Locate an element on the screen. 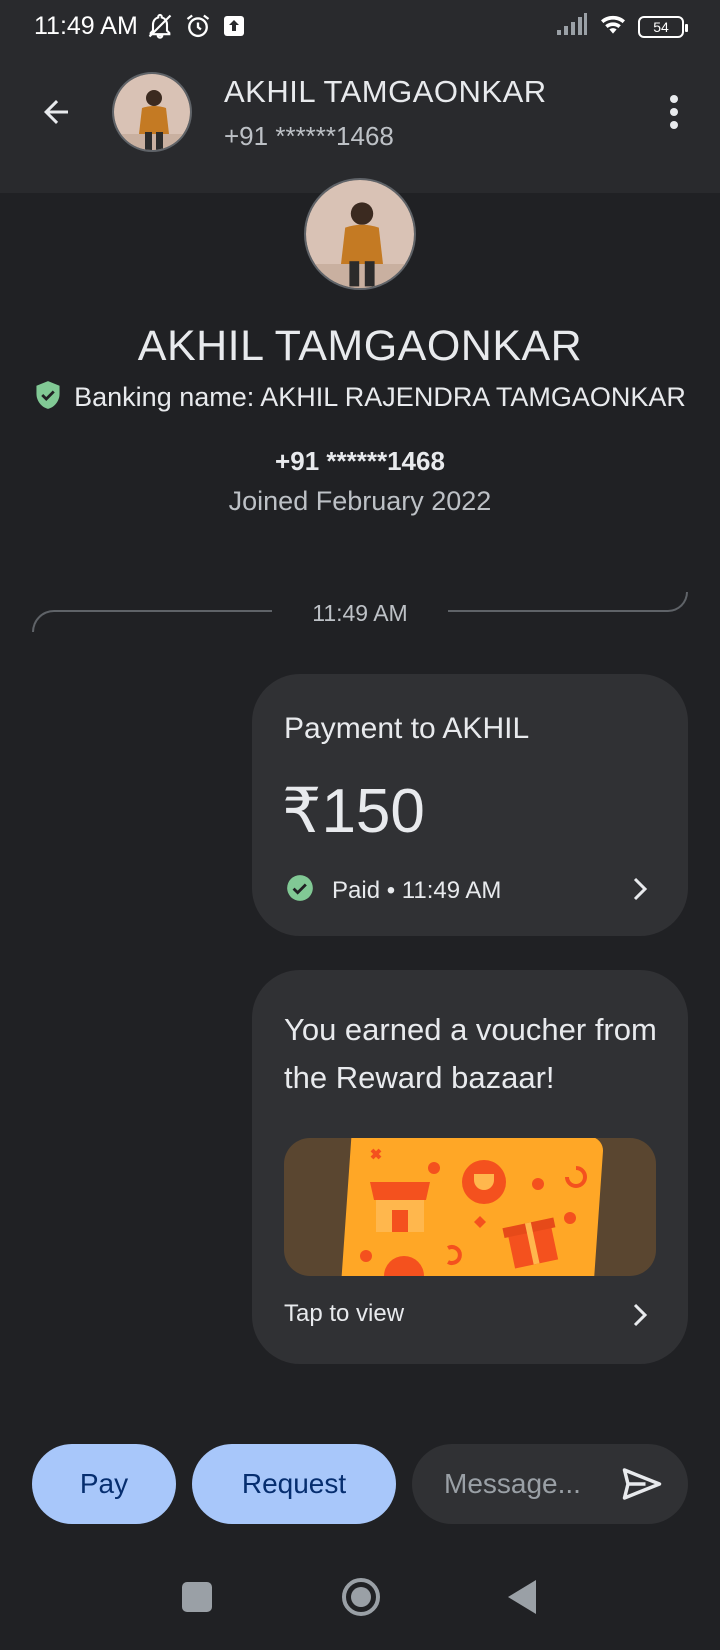 This screenshot has height=1650, width=720. battery-icon: 54 is located at coordinates (663, 26).